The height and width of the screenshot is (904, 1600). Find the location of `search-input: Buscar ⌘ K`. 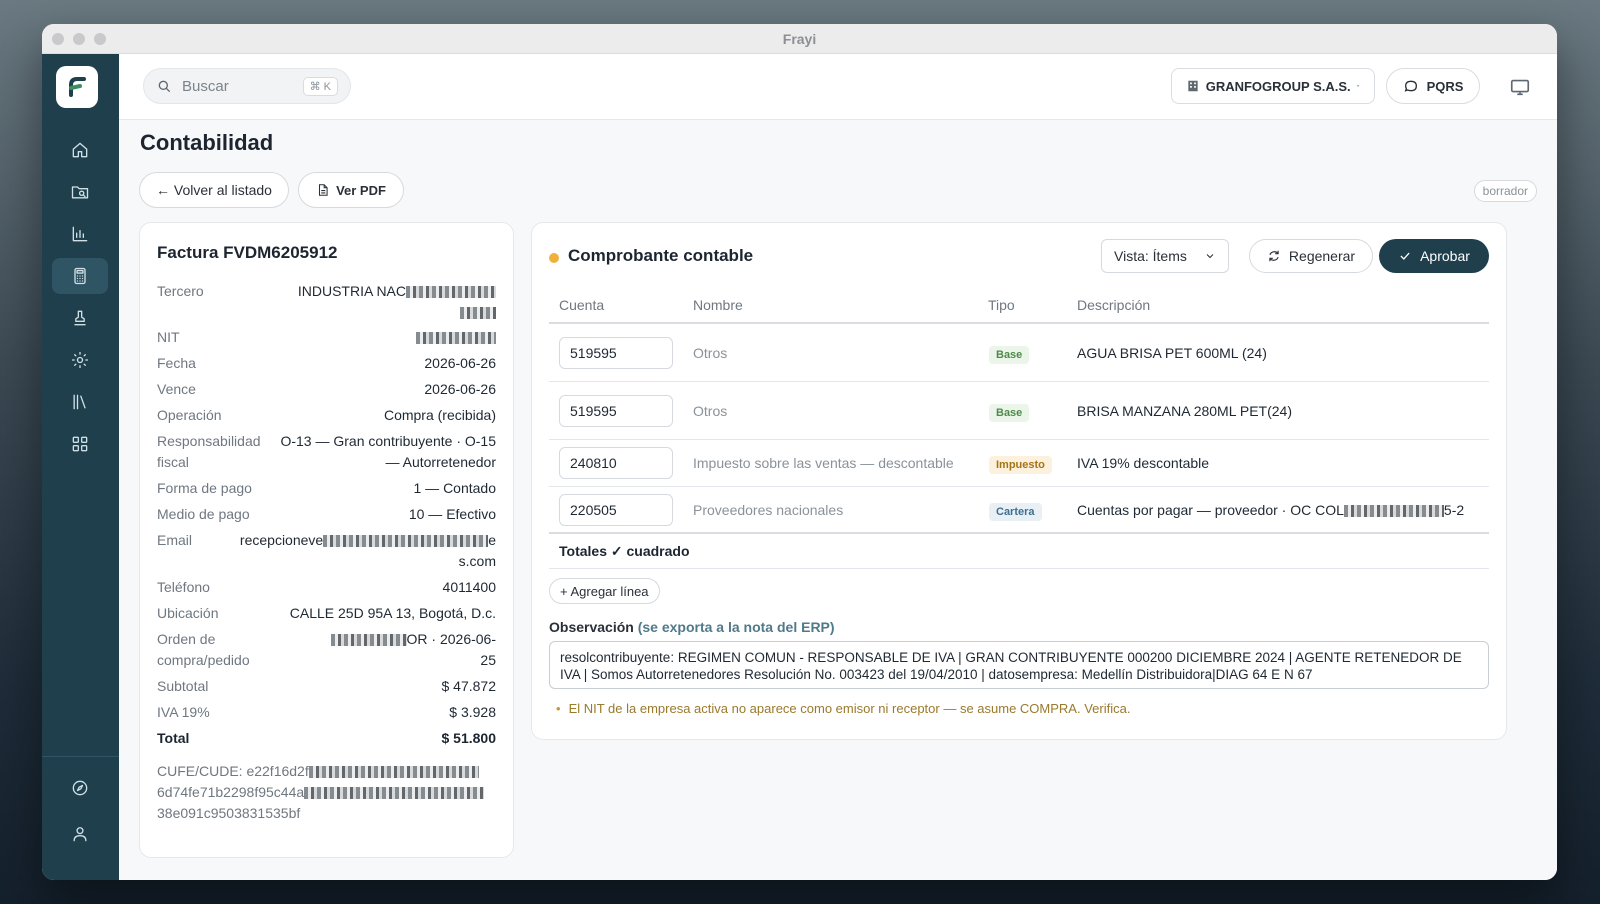

search-input: Buscar ⌘ K is located at coordinates (247, 86).